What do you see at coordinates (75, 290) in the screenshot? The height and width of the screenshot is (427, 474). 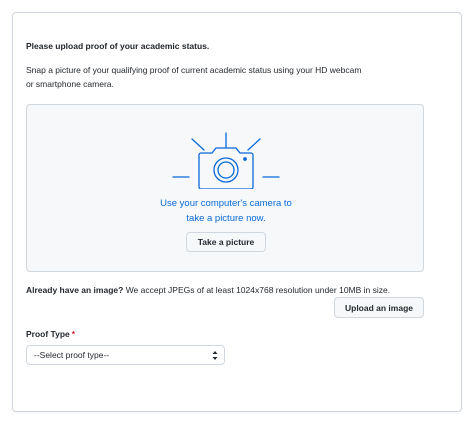 I see `already-have-image-bold: Already have an image?` at bounding box center [75, 290].